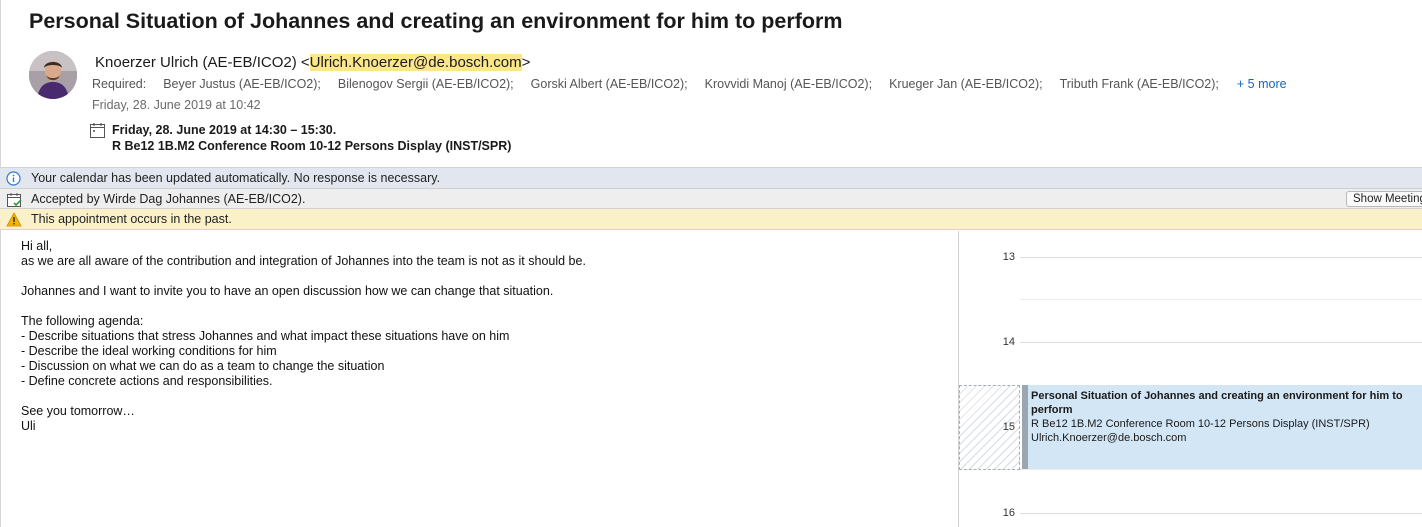 Image resolution: width=1422 pixels, height=527 pixels. I want to click on hour-label-15: 15, so click(1008, 427).